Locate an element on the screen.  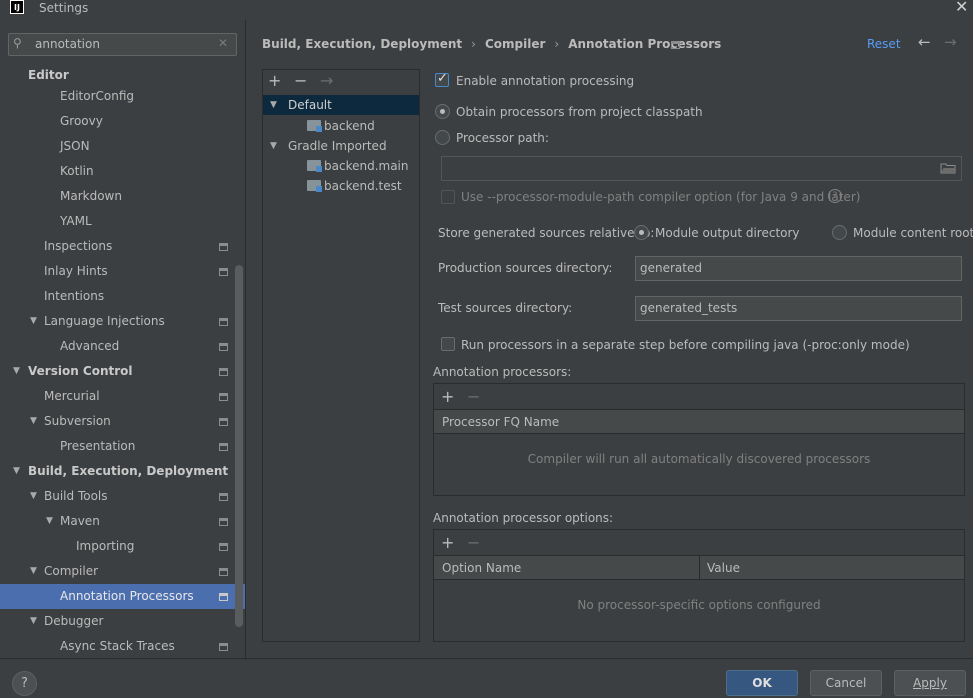
profile-module-backend-test: backend.test is located at coordinates (341, 186).